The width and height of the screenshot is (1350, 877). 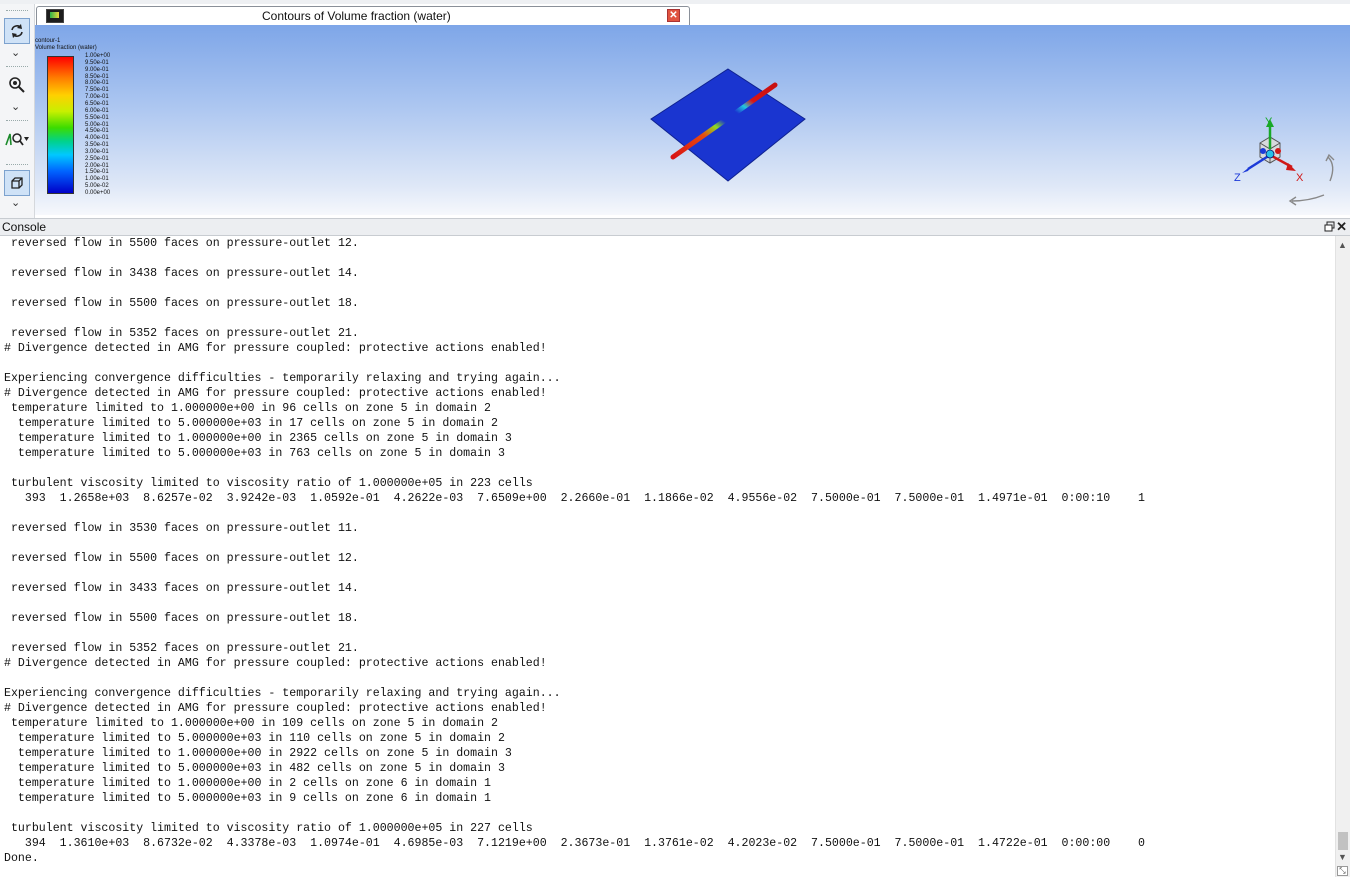 I want to click on view-cube-tool-button, so click(x=17, y=183).